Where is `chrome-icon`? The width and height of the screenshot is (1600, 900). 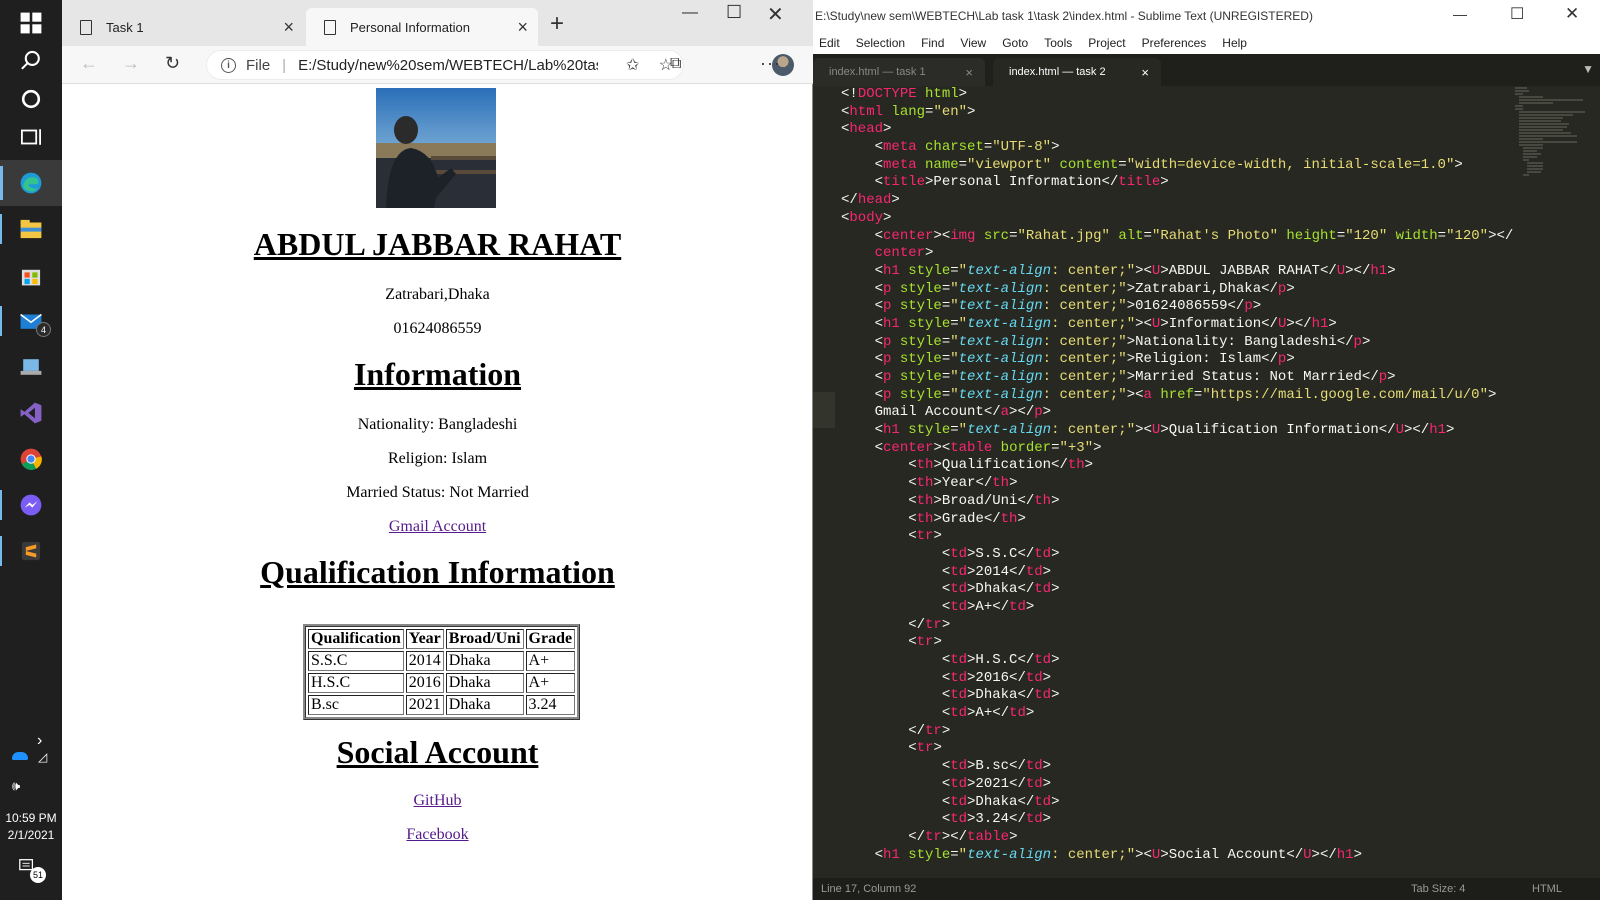 chrome-icon is located at coordinates (31, 459).